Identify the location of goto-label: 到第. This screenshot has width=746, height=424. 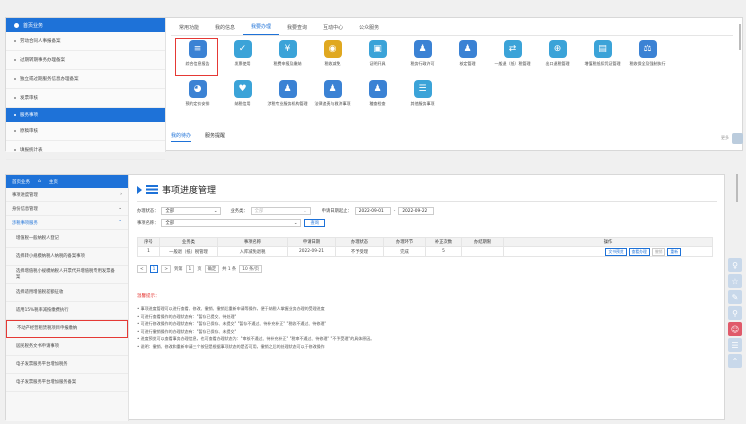
(178, 269).